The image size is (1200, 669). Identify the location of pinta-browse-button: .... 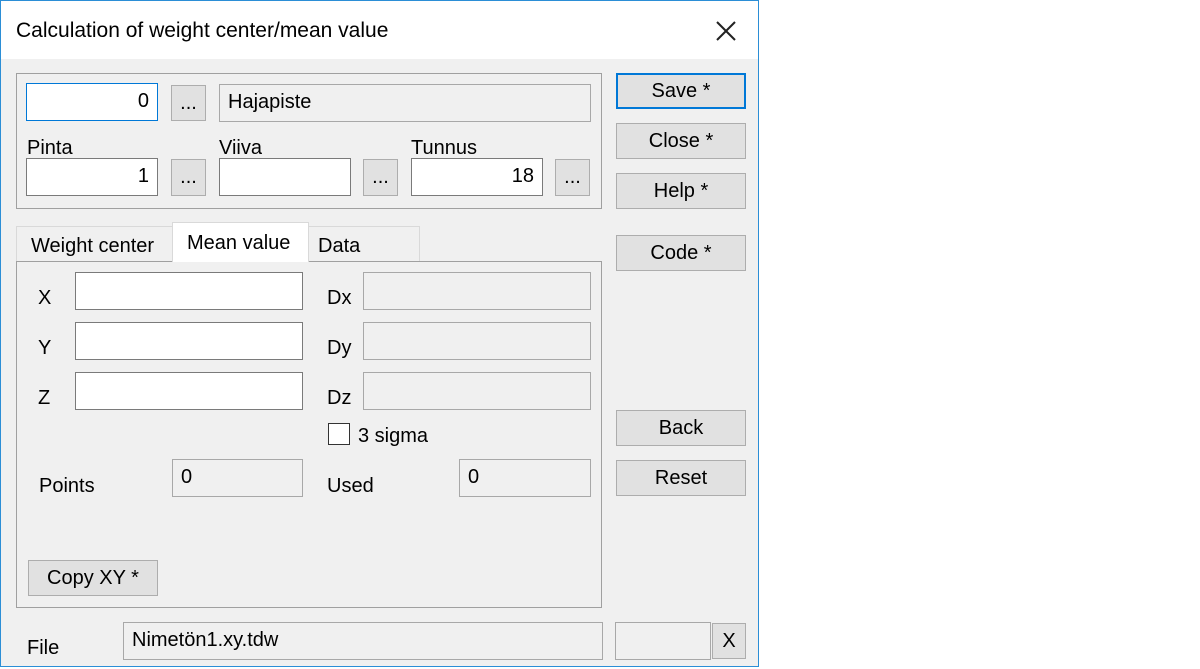
(188, 177).